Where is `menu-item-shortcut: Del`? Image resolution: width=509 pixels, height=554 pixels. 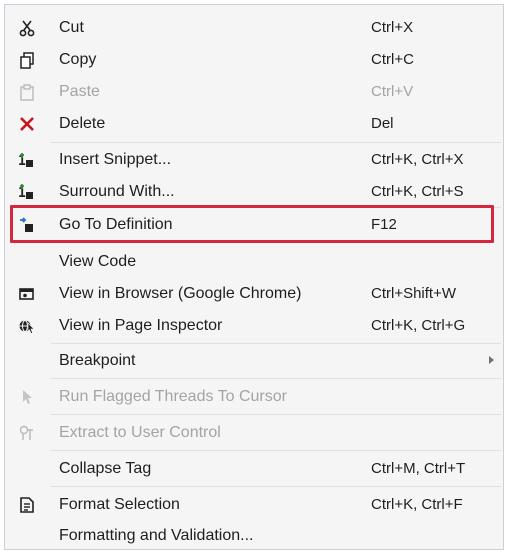 menu-item-shortcut: Del is located at coordinates (382, 123).